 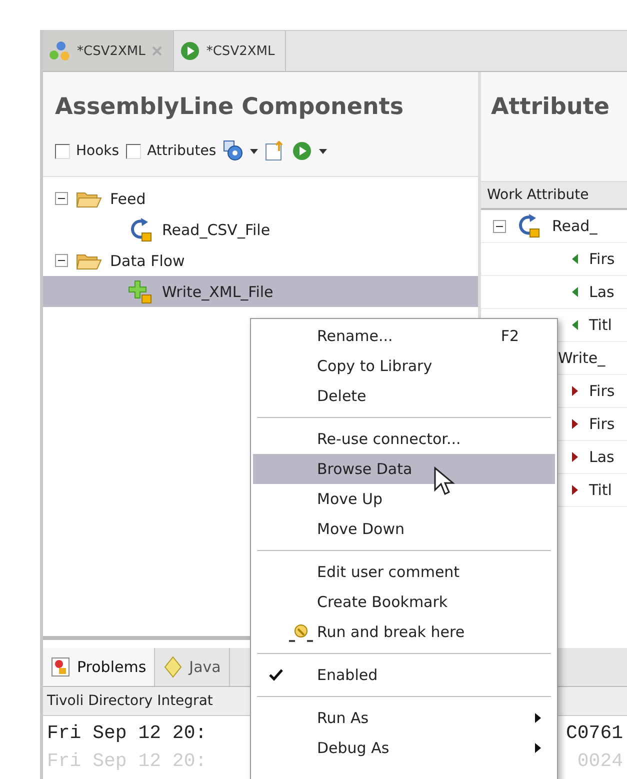 What do you see at coordinates (404, 499) in the screenshot?
I see `menu-item: Move Up` at bounding box center [404, 499].